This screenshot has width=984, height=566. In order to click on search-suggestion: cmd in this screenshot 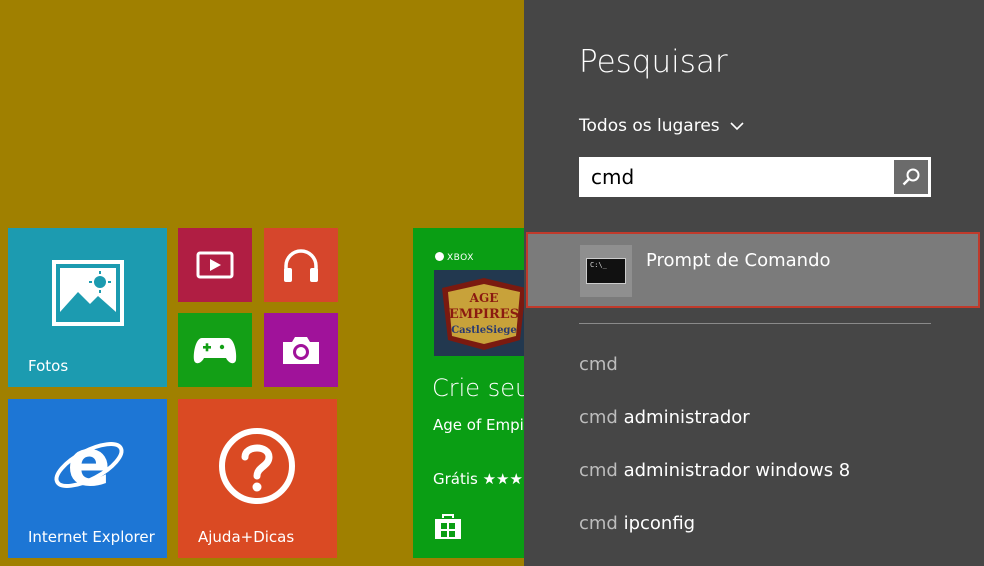, I will do `click(598, 364)`.